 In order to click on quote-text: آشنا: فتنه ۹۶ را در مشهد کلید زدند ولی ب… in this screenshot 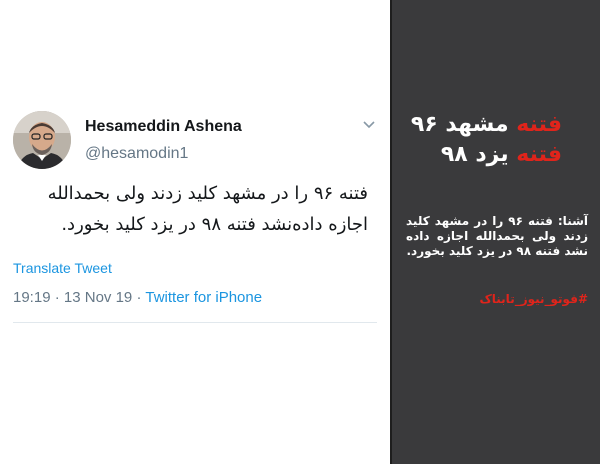, I will do `click(497, 236)`.